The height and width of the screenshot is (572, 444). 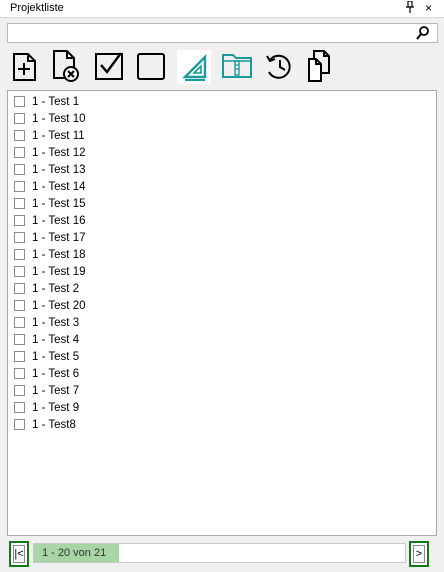 I want to click on next-page-button: >, so click(x=419, y=554).